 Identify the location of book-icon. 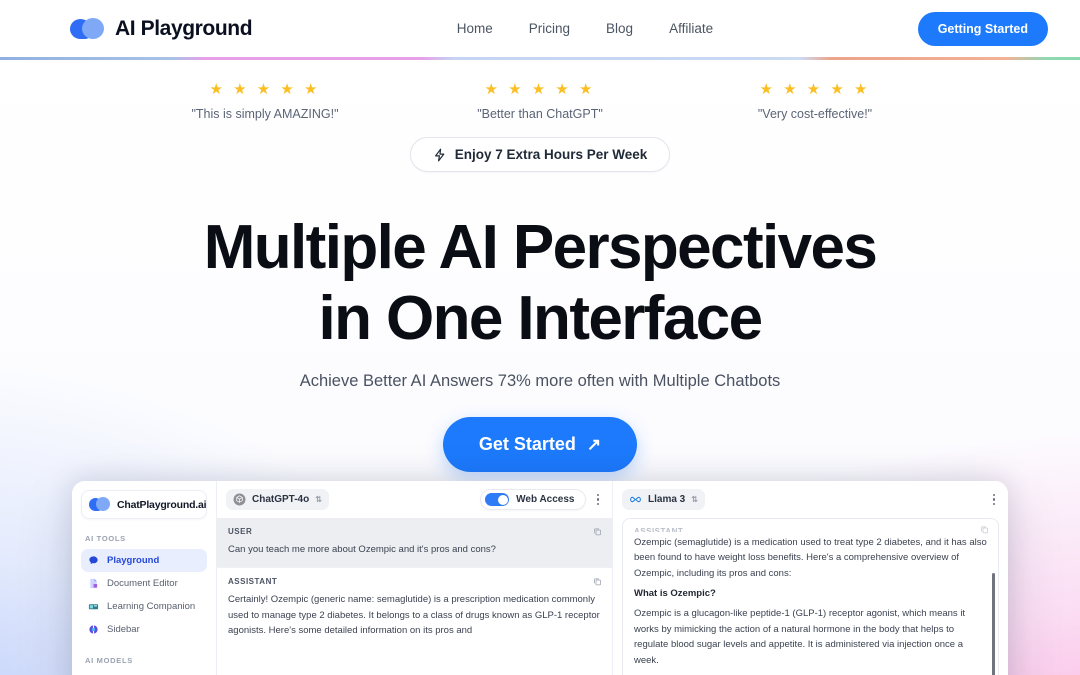
(93, 607).